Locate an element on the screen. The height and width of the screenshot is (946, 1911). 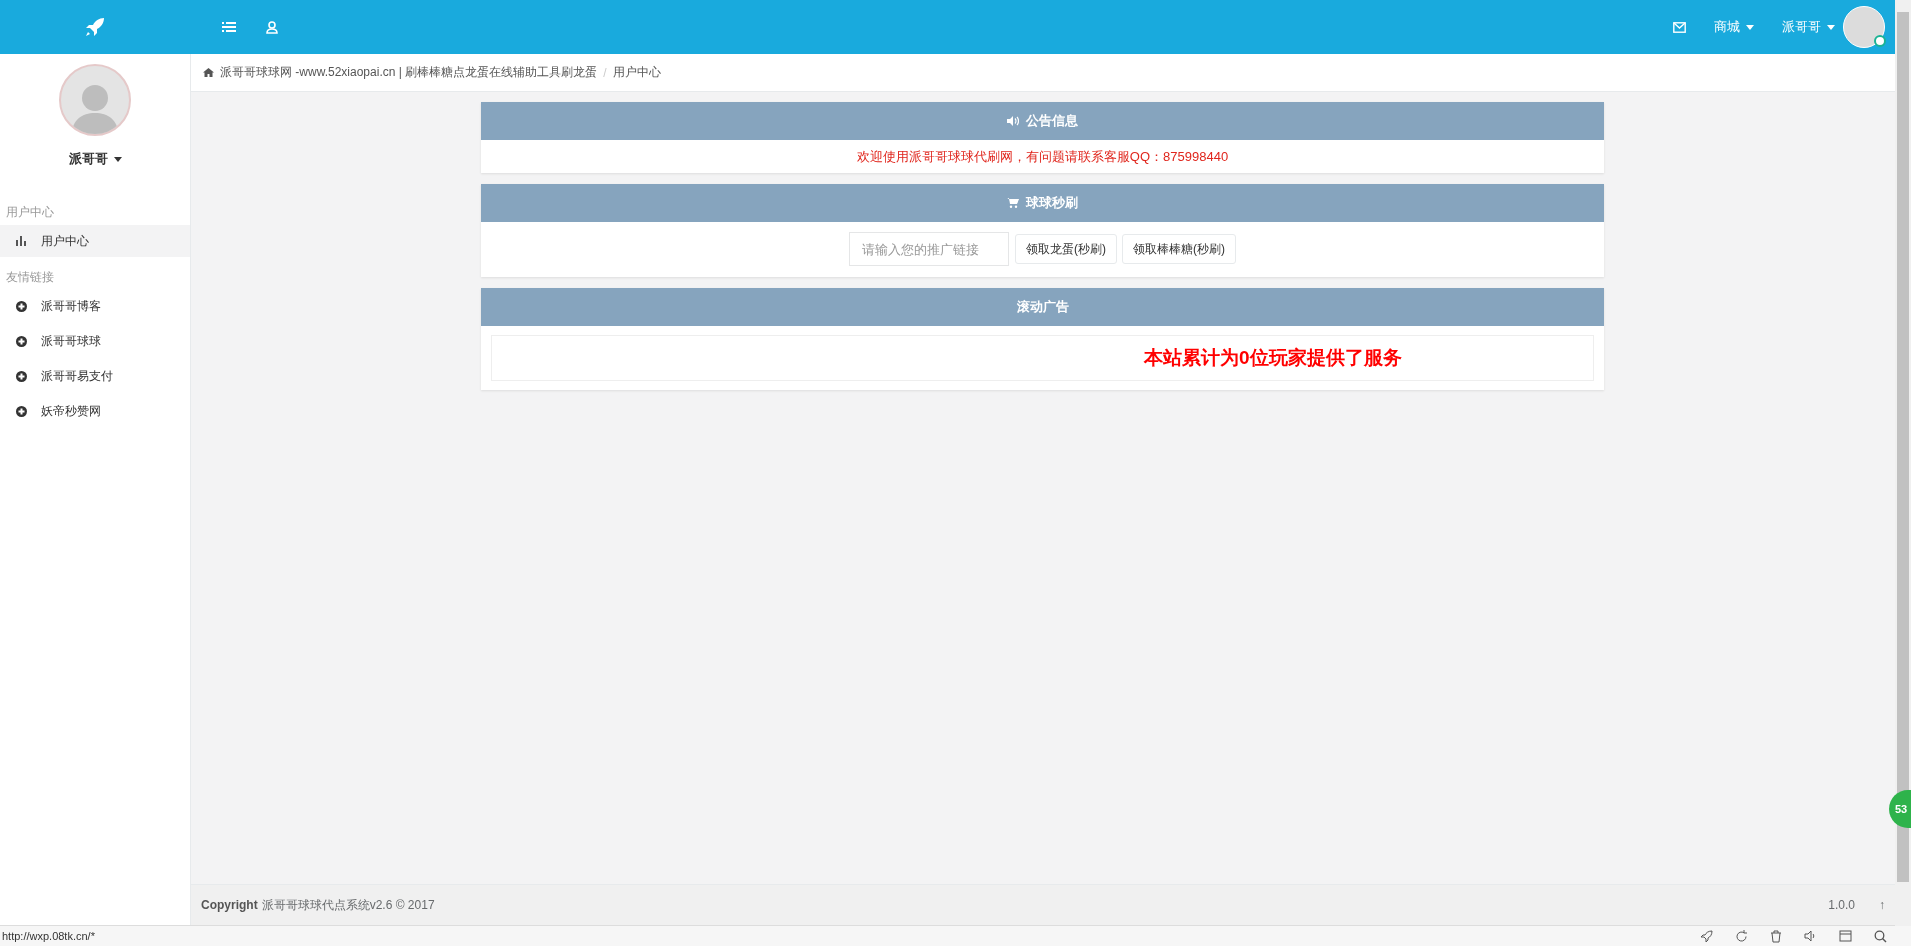
search-icon is located at coordinates (1880, 936).